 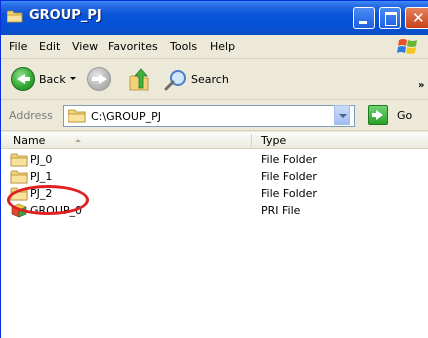 What do you see at coordinates (85, 46) in the screenshot?
I see `menu-view: View` at bounding box center [85, 46].